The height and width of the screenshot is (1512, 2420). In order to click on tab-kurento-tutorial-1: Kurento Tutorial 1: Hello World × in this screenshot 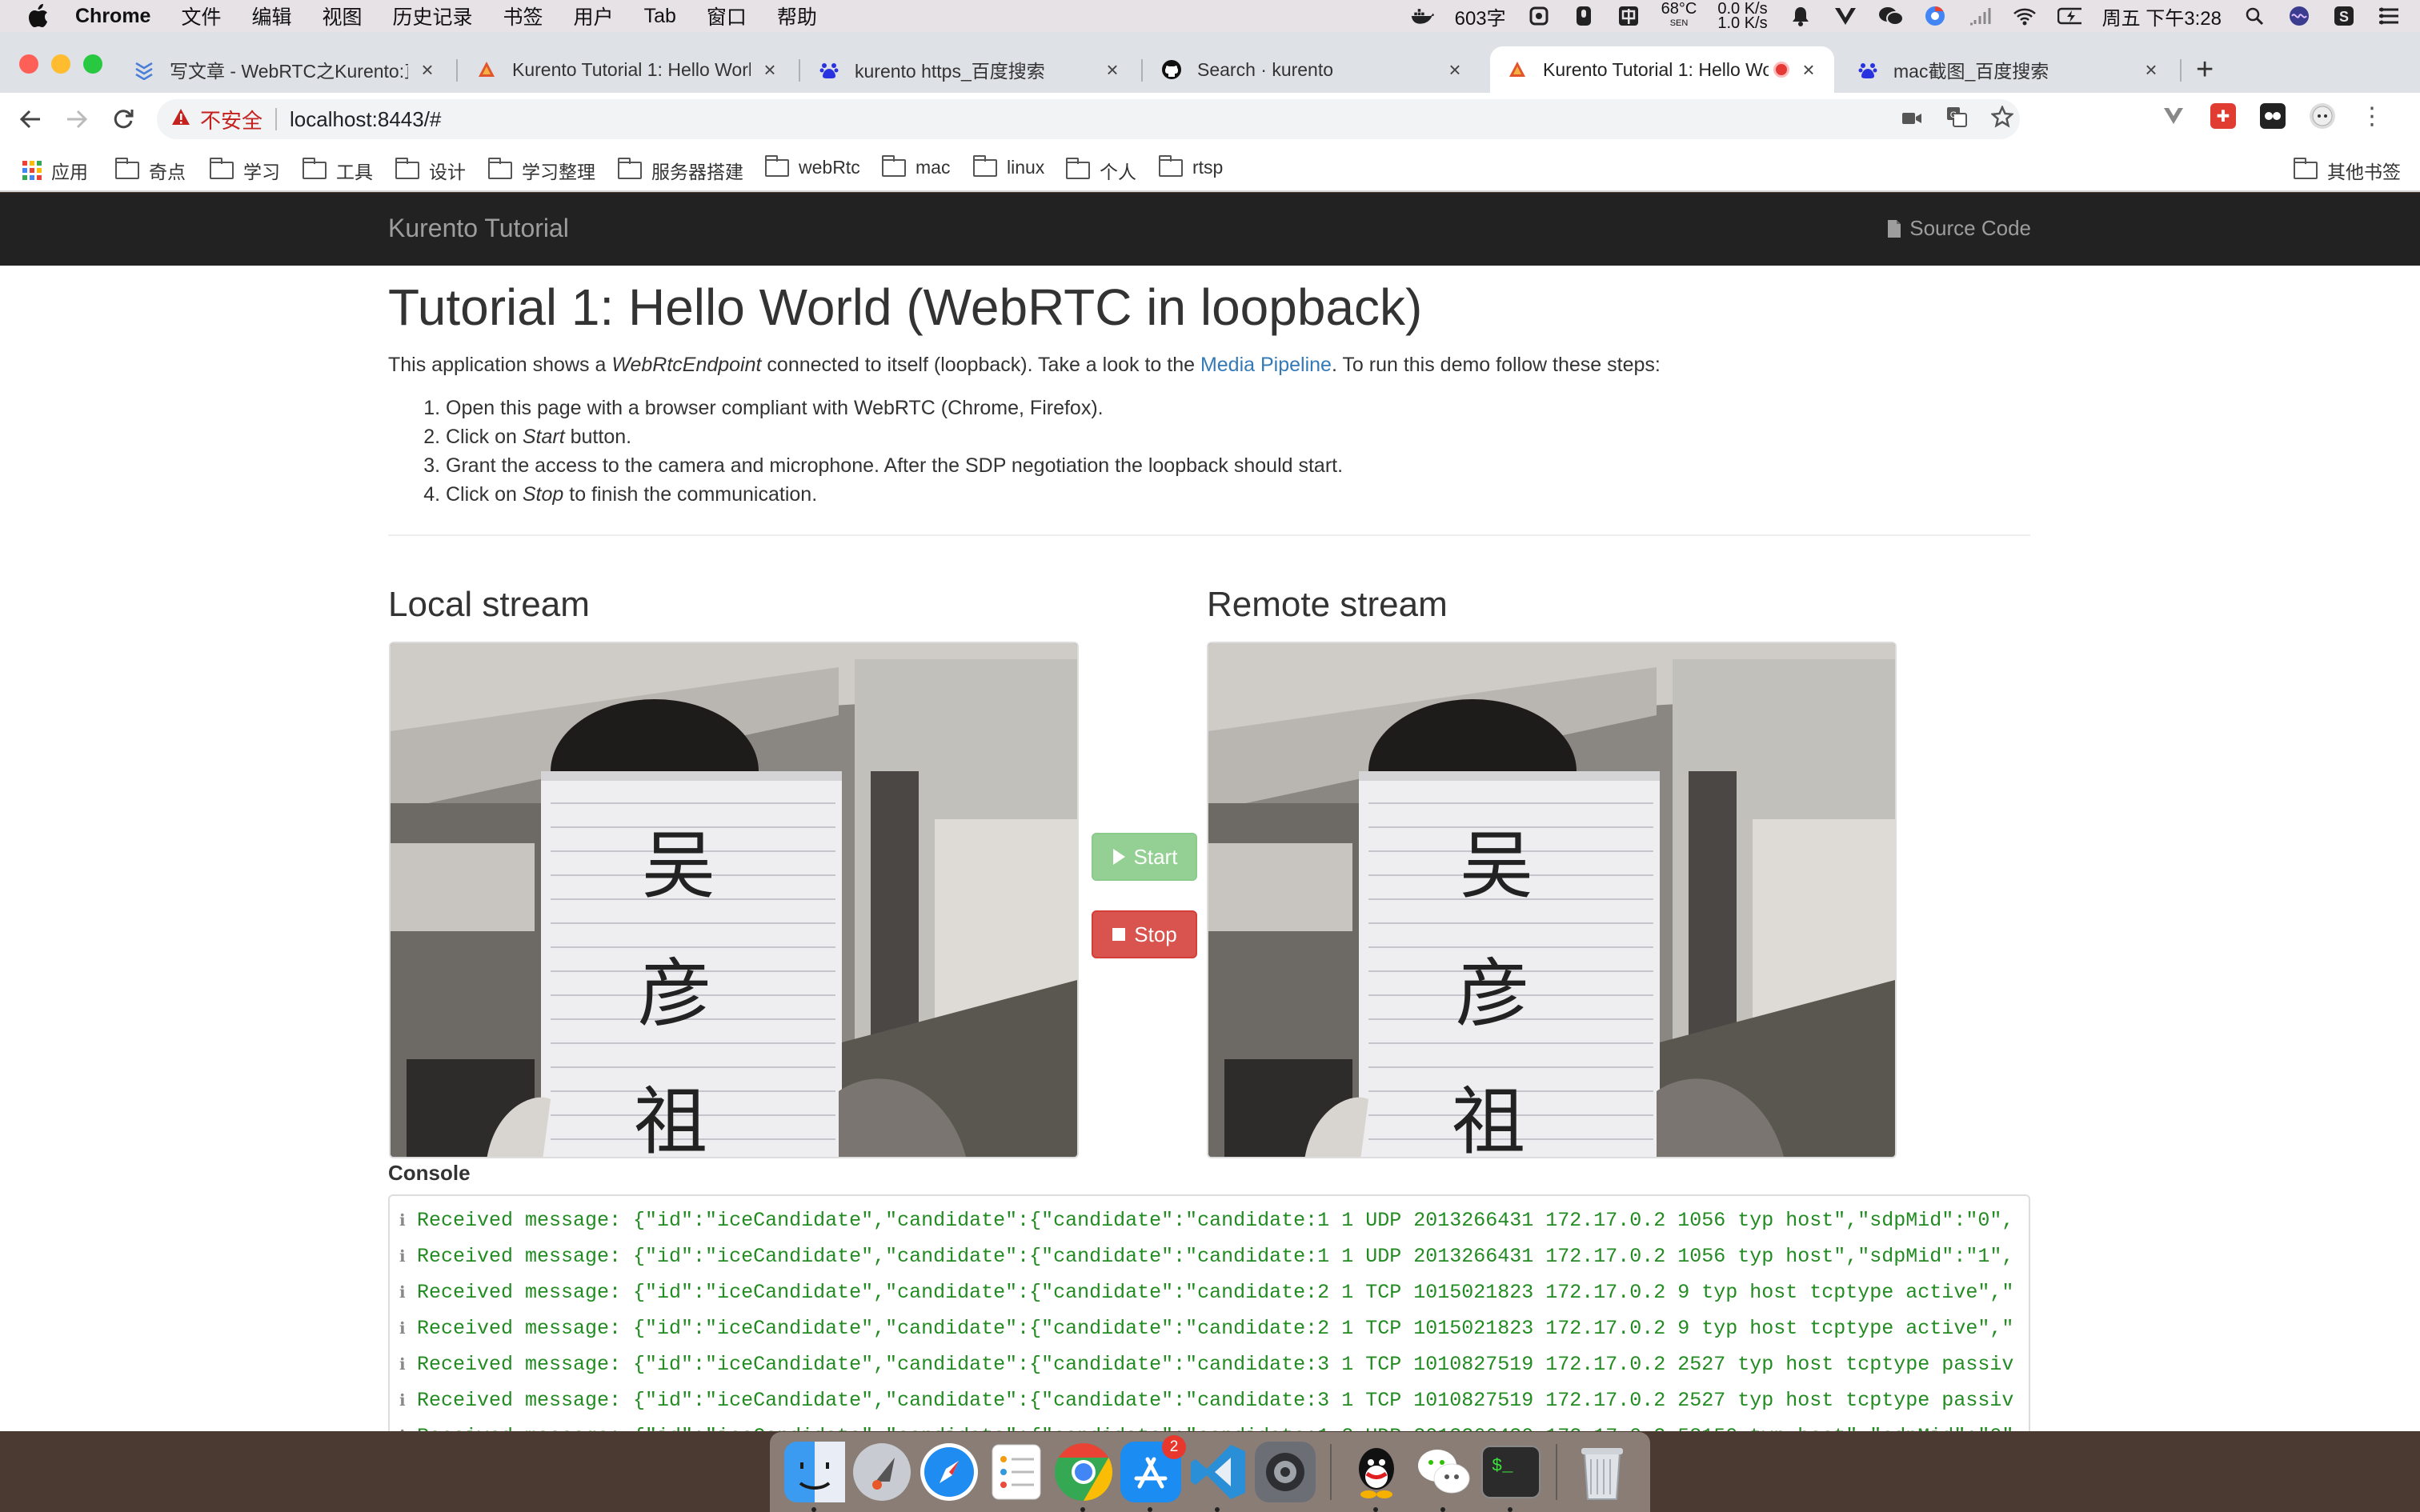, I will do `click(627, 69)`.